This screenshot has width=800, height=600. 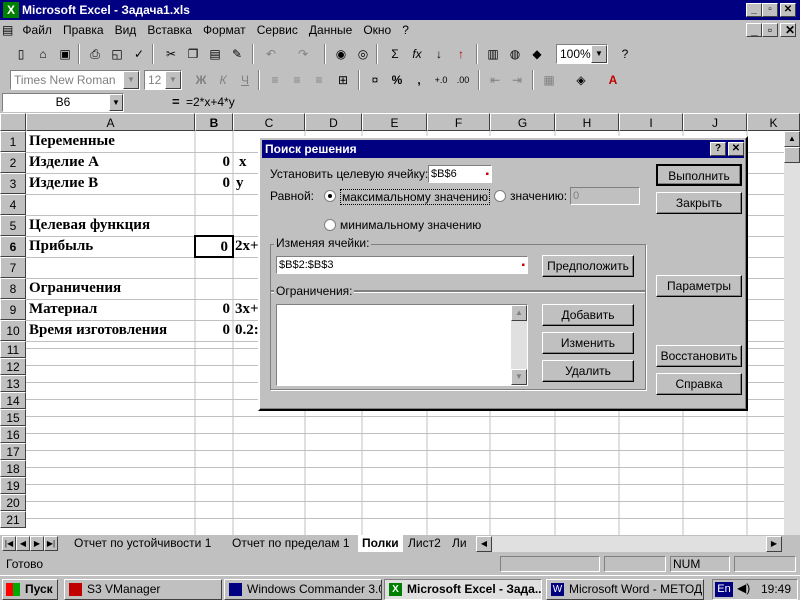 I want to click on sheet-tab: Отчет по пределам 1, so click(x=291, y=543).